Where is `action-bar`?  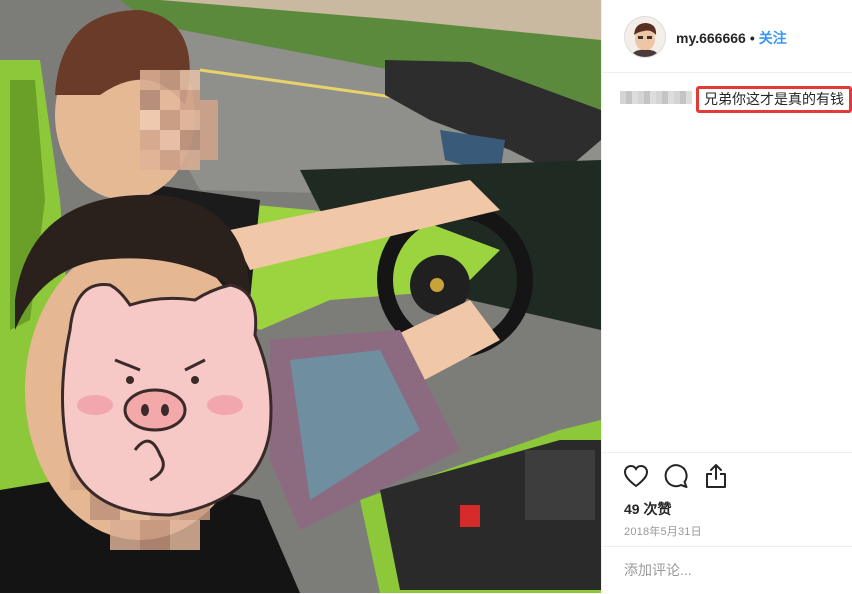
action-bar is located at coordinates (727, 470).